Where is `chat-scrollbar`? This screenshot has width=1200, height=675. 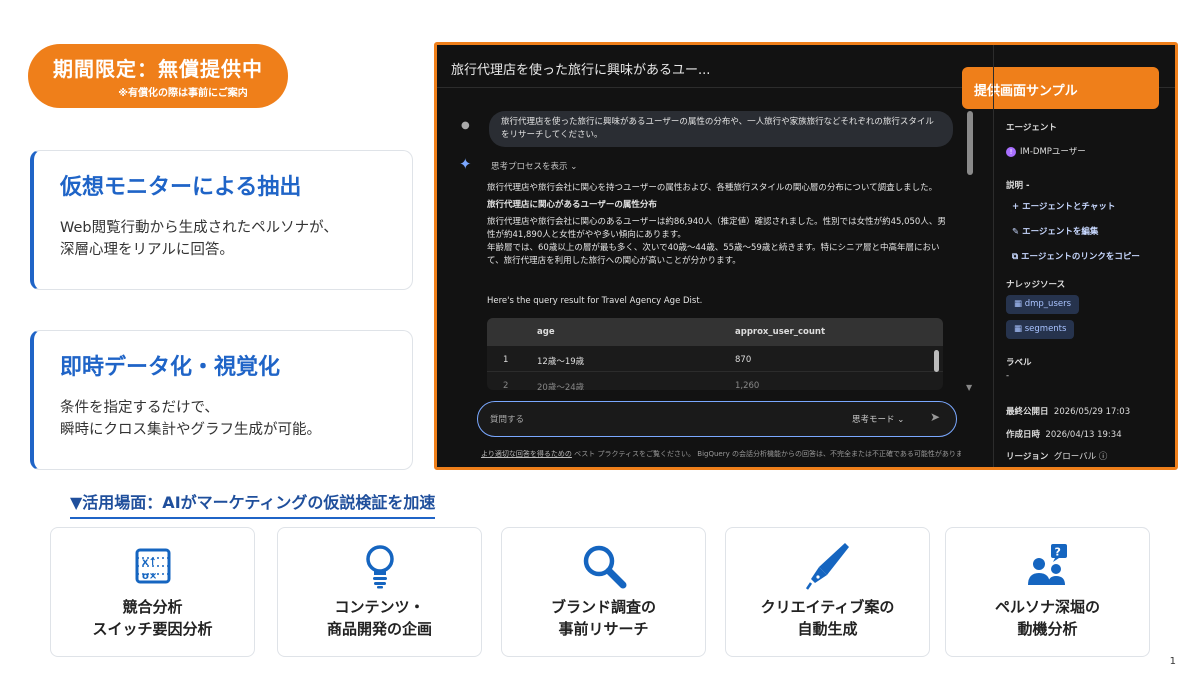
chat-scrollbar is located at coordinates (970, 143).